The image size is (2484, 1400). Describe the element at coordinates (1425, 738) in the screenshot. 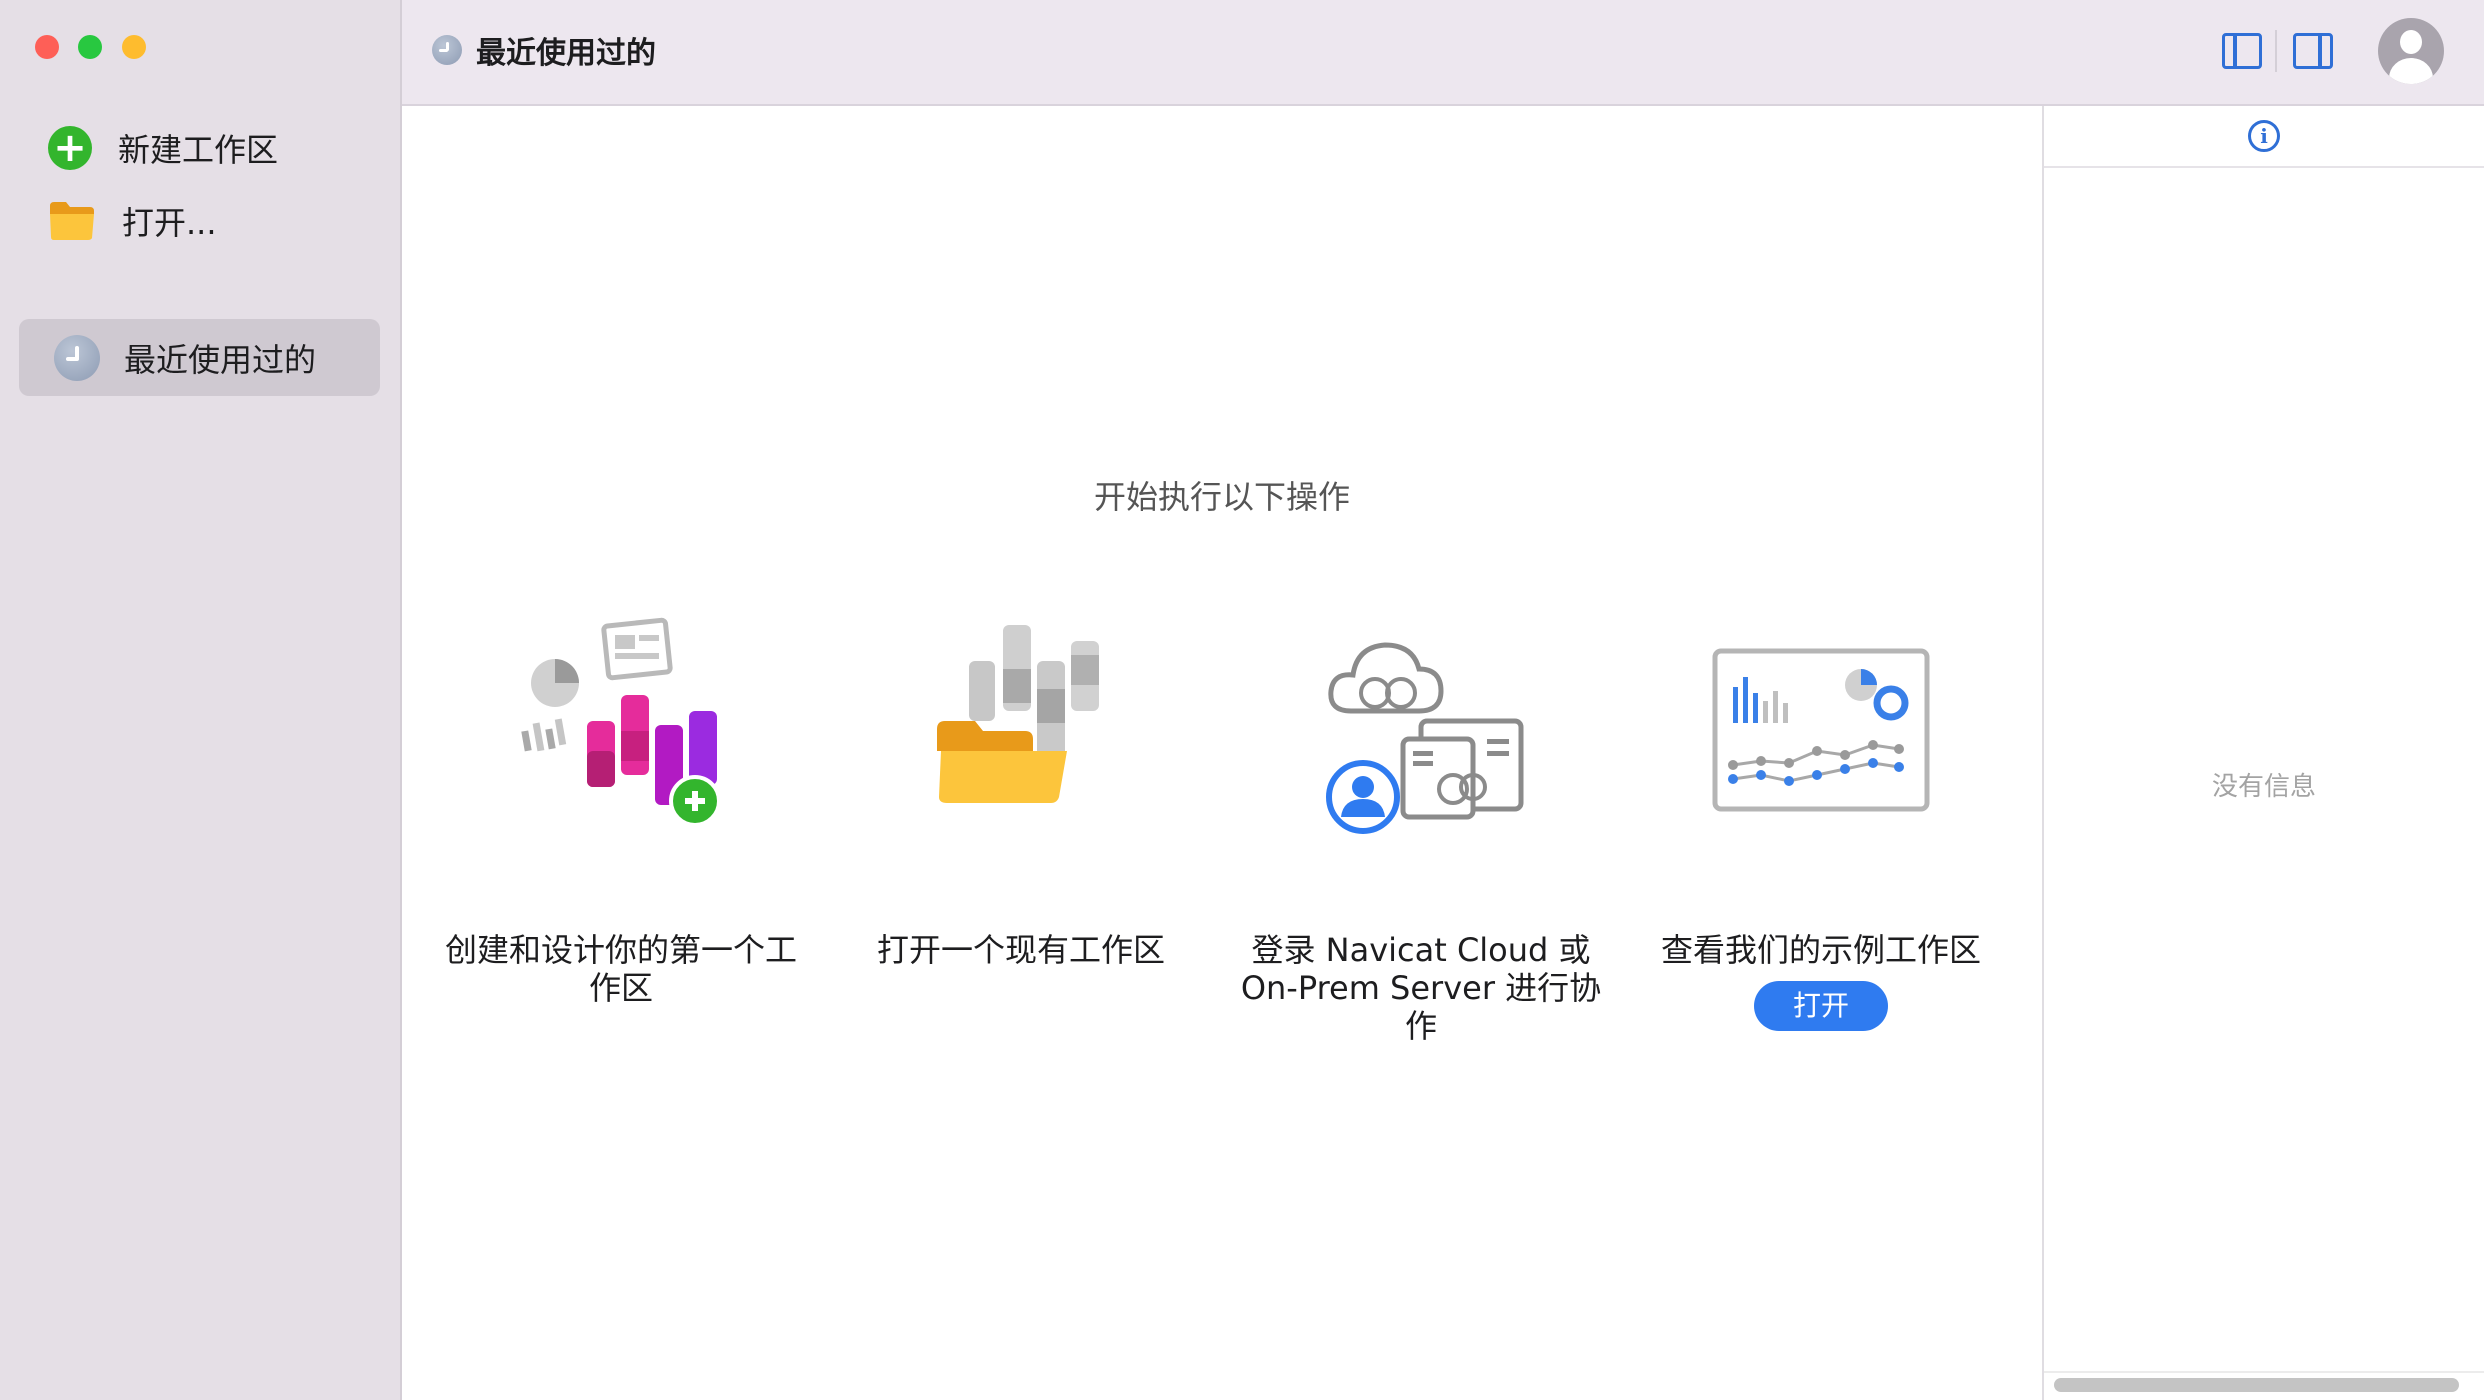

I see `cloud-user-icon` at that location.